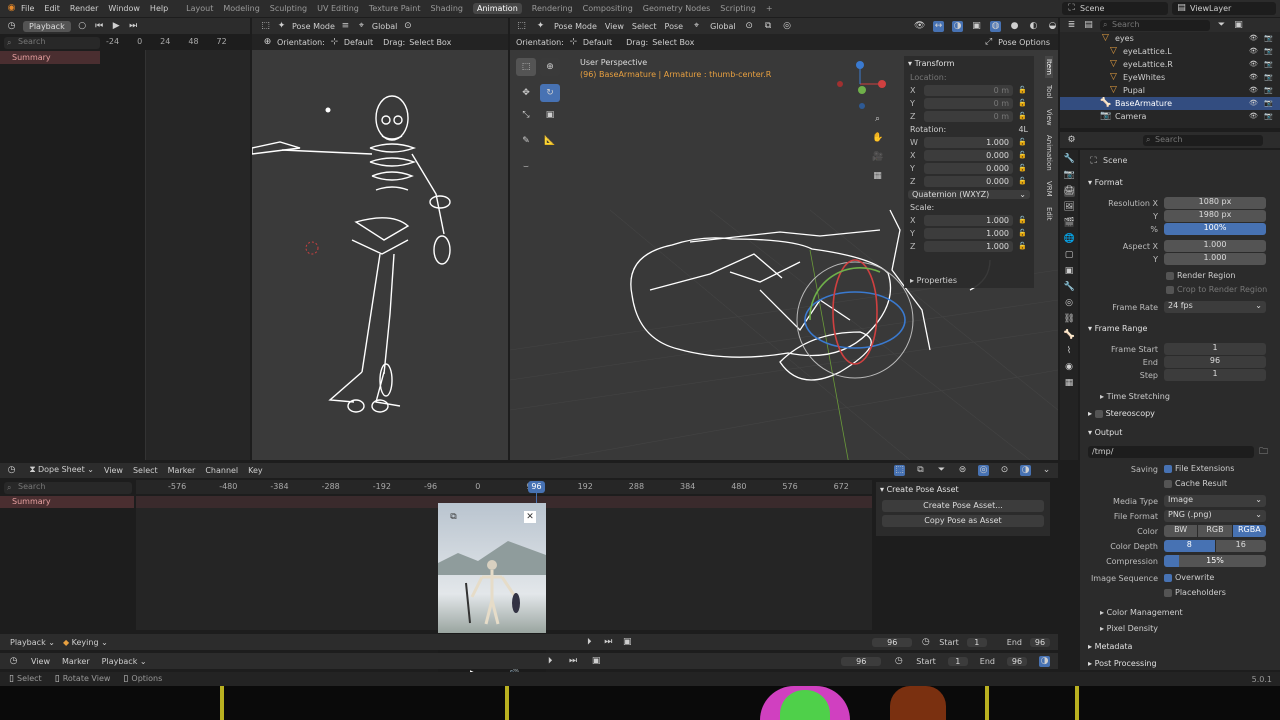 The image size is (1280, 720). I want to click on file-format-dropdown: PNG (.png) ⌄, so click(1215, 516).